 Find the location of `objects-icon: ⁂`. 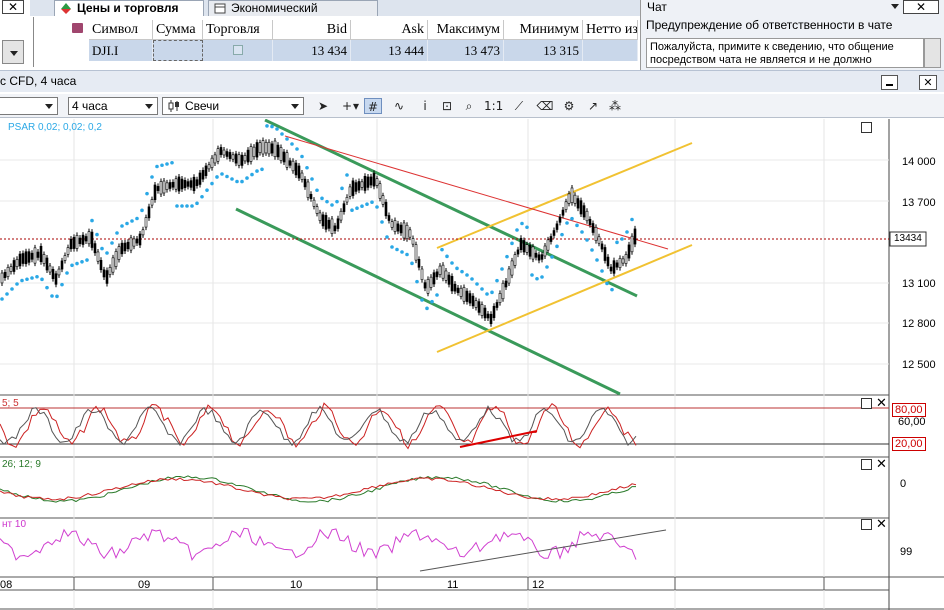

objects-icon: ⁂ is located at coordinates (615, 106).